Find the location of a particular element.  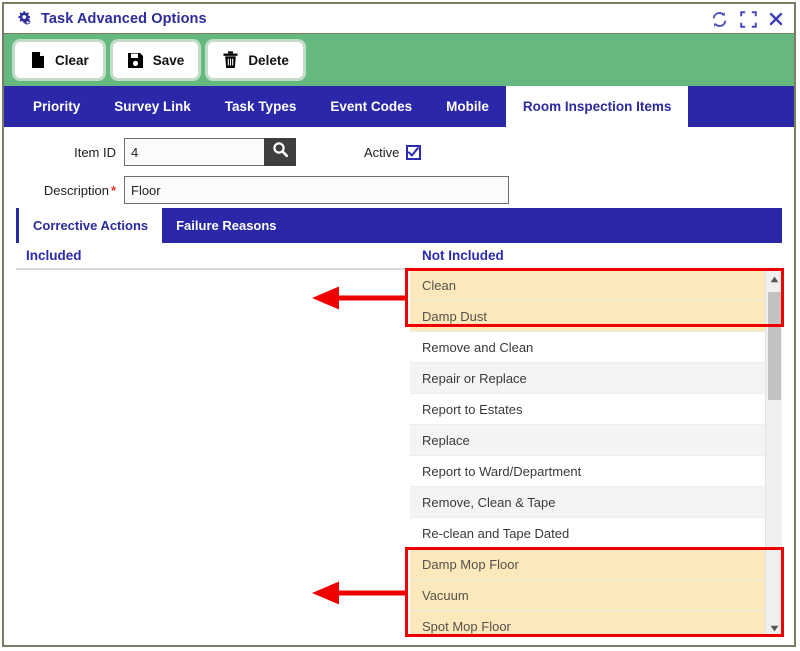

delete-button: Delete is located at coordinates (255, 60).